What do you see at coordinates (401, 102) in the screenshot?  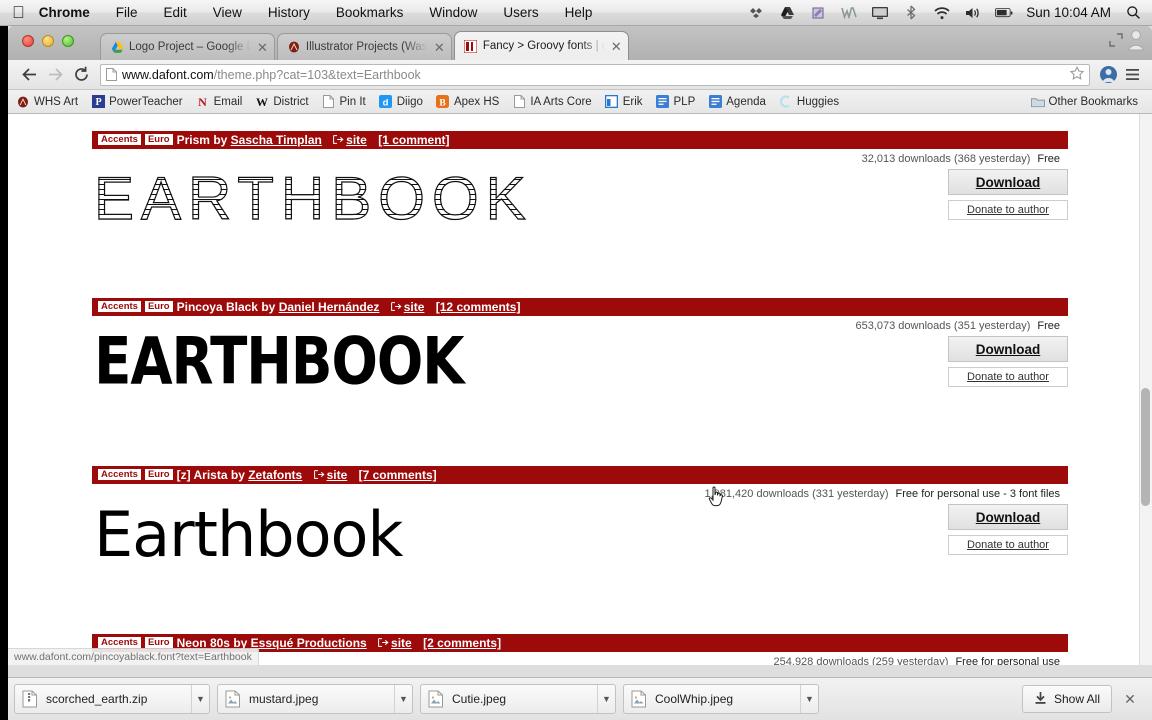 I see `bookmark-diigo: d Diigo` at bounding box center [401, 102].